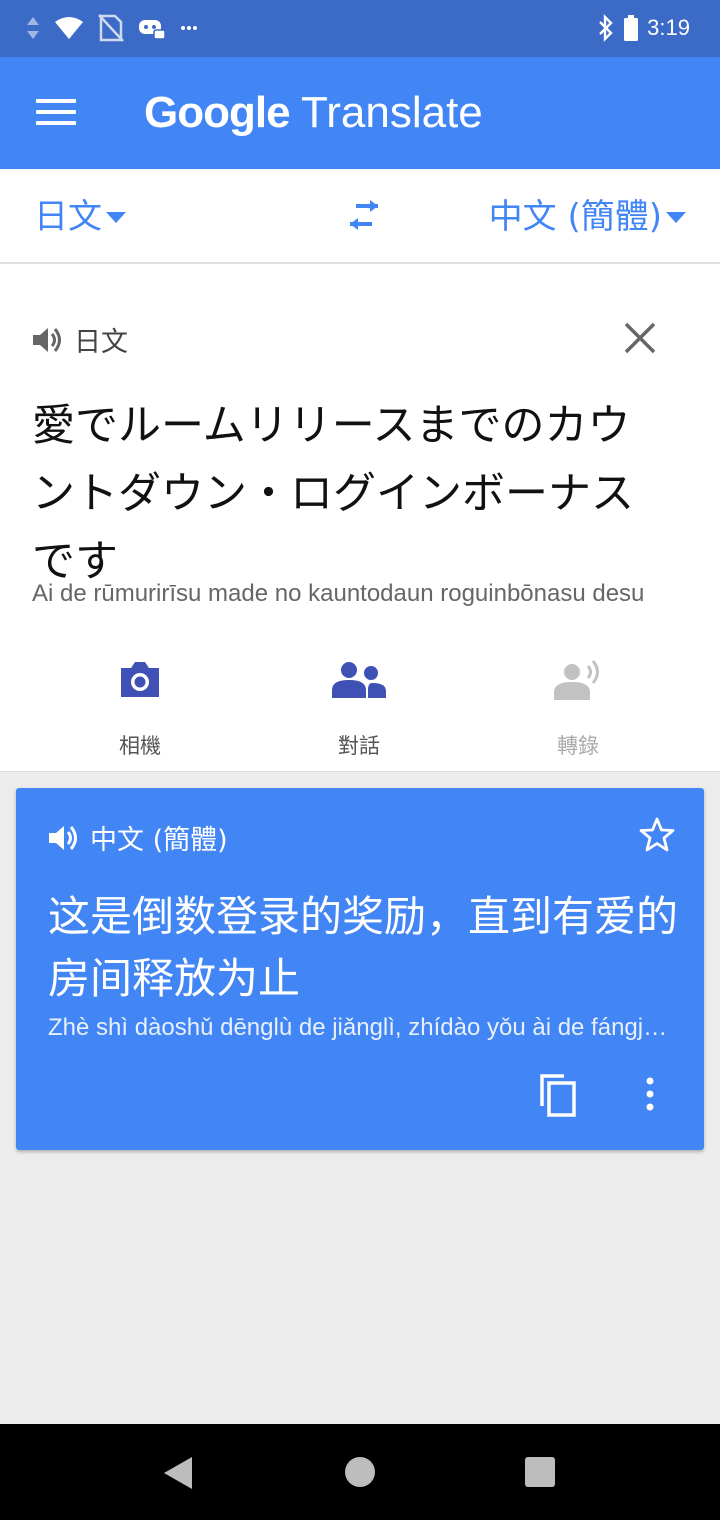 This screenshot has width=720, height=1520. What do you see at coordinates (159, 840) in the screenshot?
I see `target-language-tag: 中文 (簡體)` at bounding box center [159, 840].